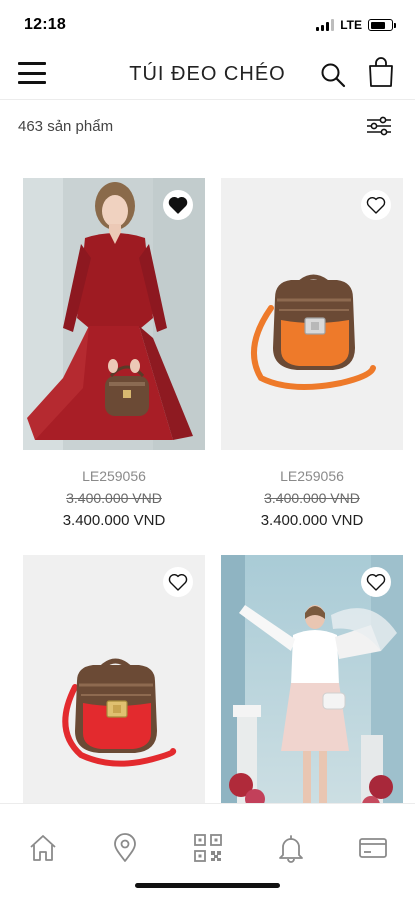 This screenshot has height=900, width=415. I want to click on status-time: 12:18, so click(45, 24).